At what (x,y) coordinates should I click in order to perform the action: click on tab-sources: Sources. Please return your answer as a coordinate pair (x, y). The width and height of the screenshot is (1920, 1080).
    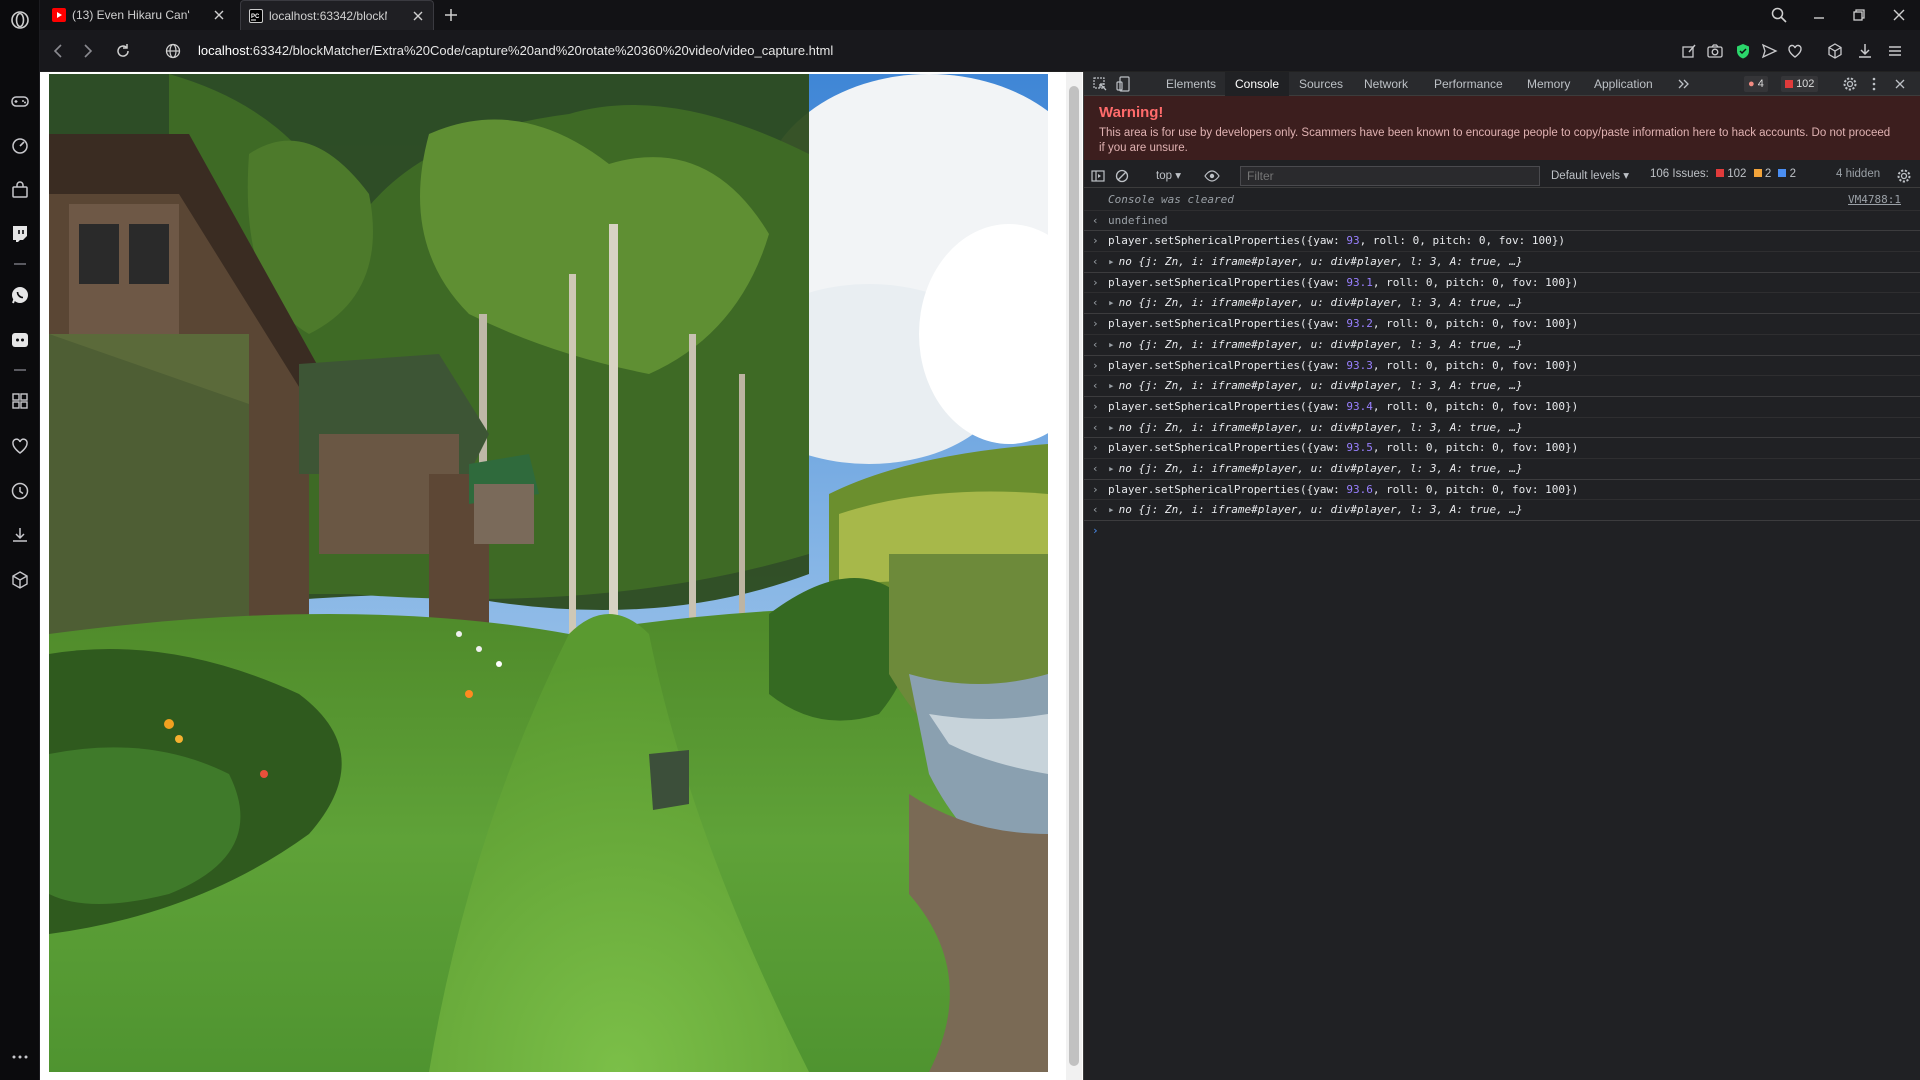
    Looking at the image, I should click on (1321, 84).